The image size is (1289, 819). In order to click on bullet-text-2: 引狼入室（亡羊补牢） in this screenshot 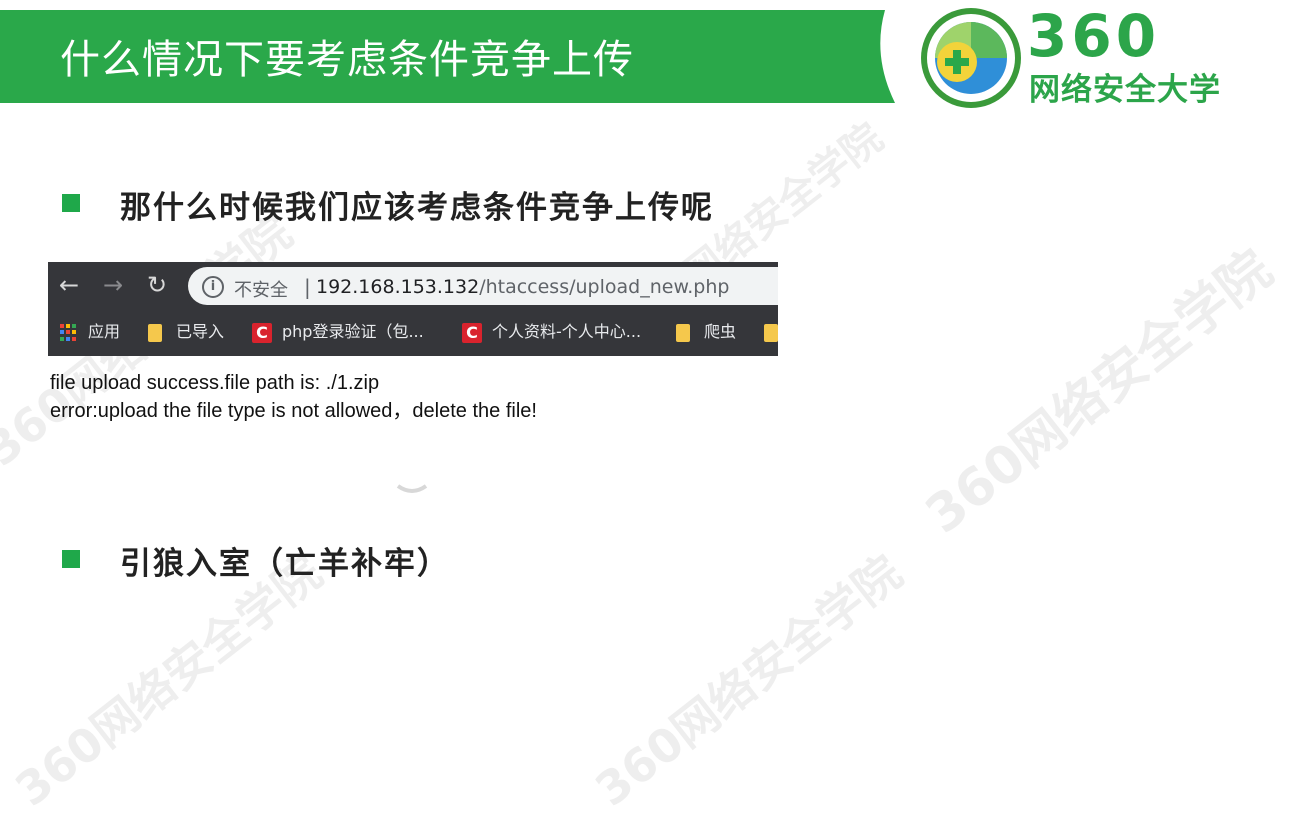, I will do `click(285, 564)`.